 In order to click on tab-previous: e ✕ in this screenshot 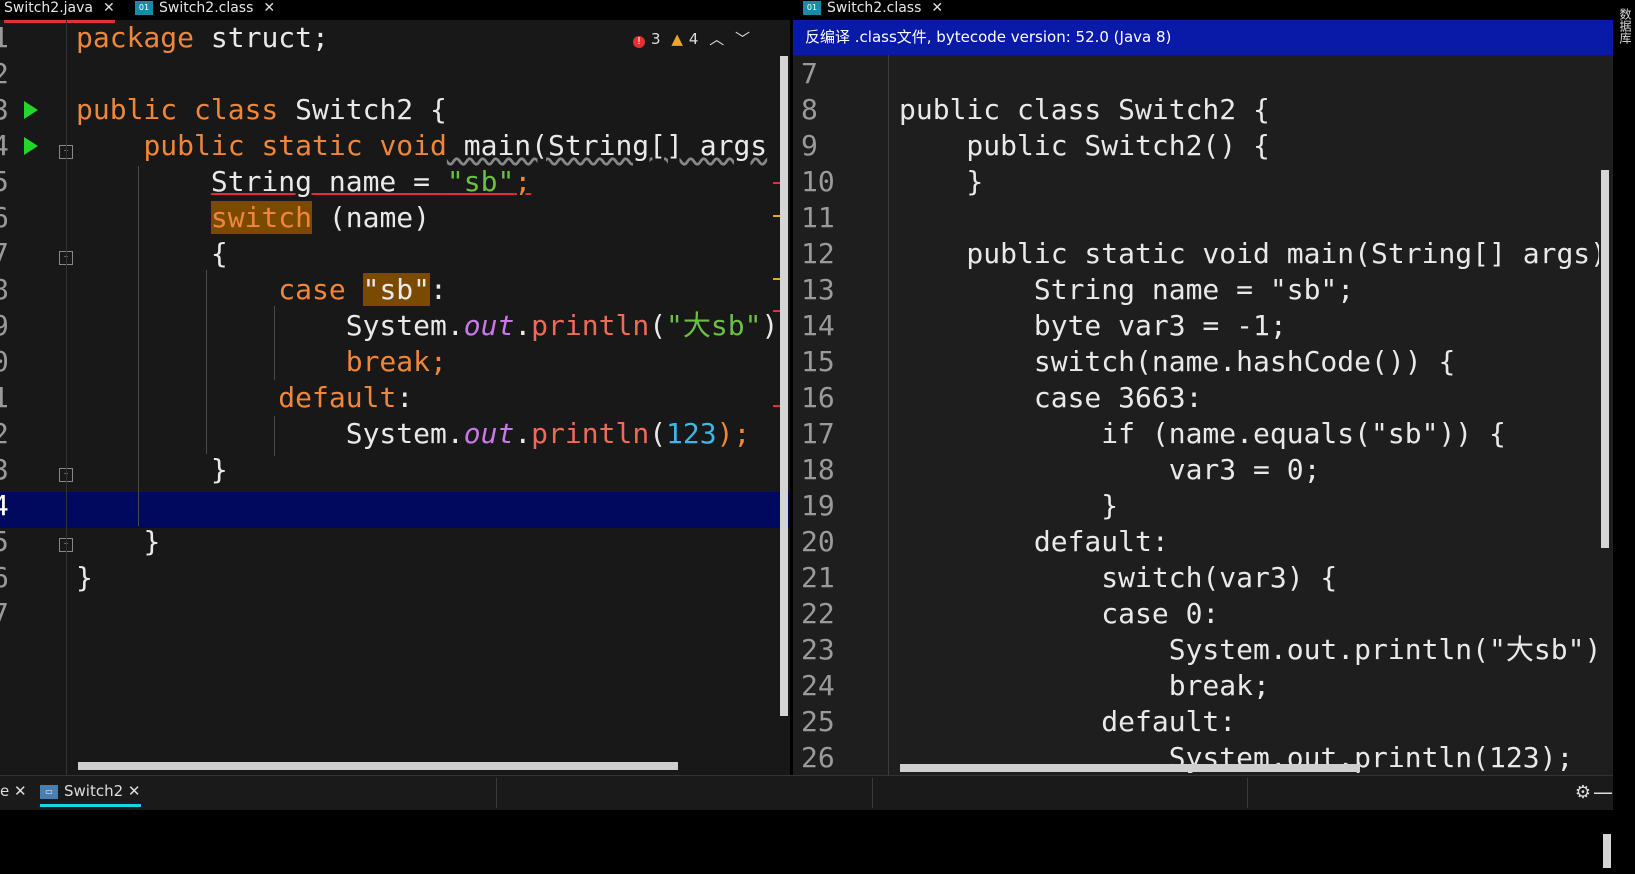, I will do `click(13, 791)`.